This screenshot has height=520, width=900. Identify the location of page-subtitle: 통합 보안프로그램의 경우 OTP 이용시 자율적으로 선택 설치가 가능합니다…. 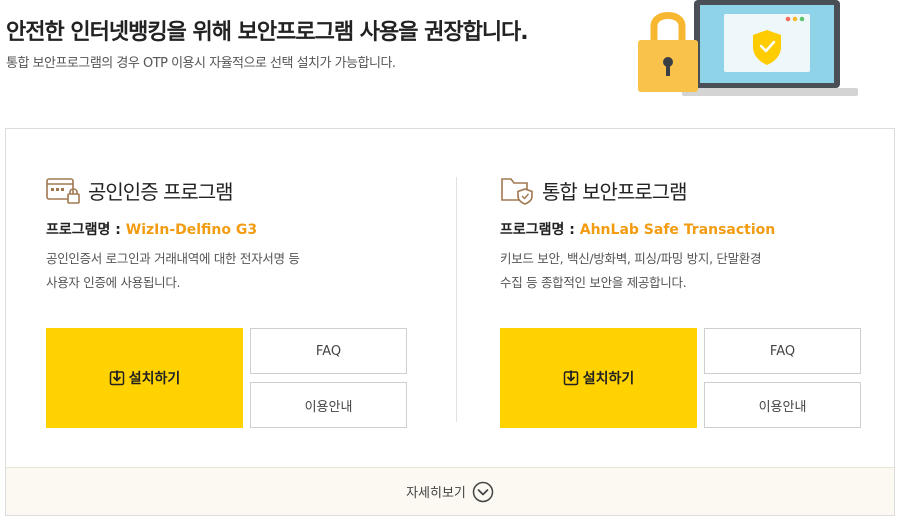
(201, 63).